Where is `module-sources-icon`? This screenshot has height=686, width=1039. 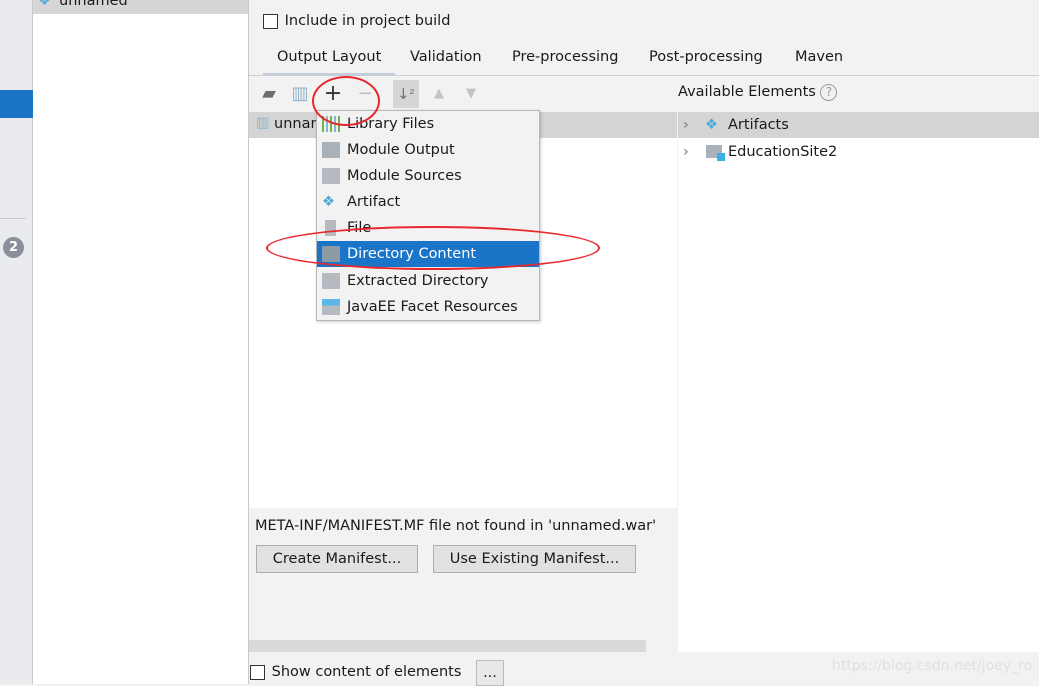 module-sources-icon is located at coordinates (331, 176).